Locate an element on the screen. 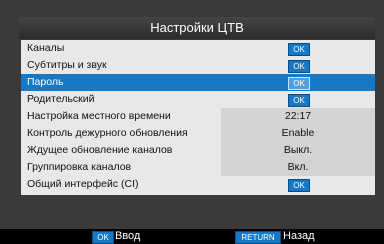 The image size is (384, 244). menu-item-label: Общий интерфейс (CI) is located at coordinates (83, 184).